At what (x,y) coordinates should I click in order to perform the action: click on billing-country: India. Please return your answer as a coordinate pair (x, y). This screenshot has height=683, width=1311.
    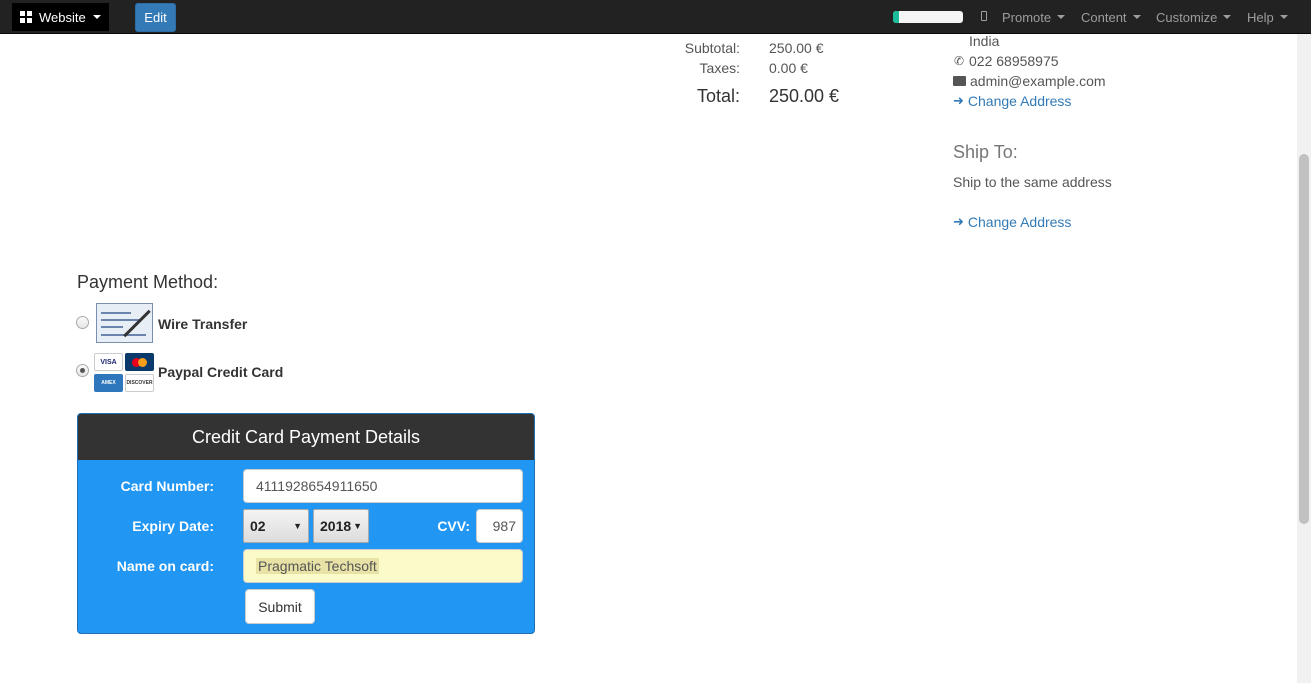
    Looking at the image, I should click on (984, 41).